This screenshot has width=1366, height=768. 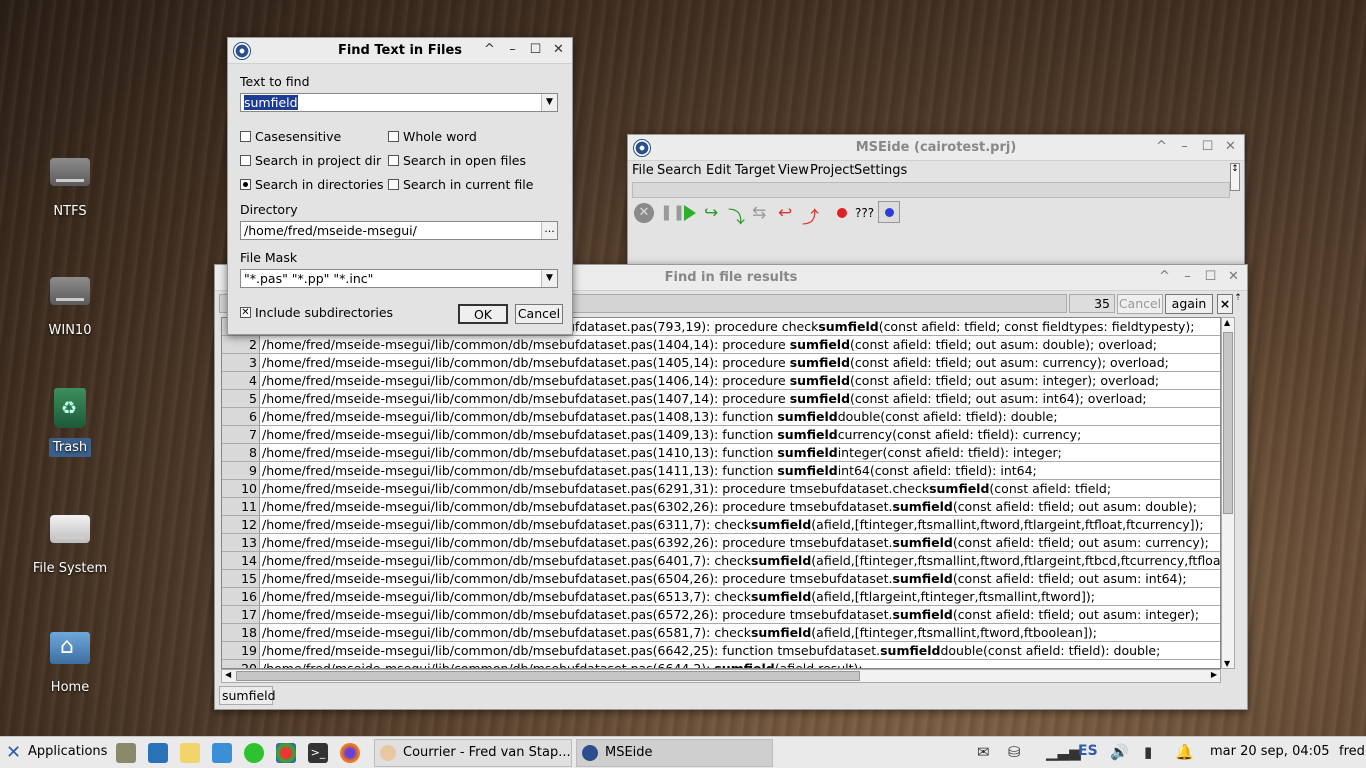 I want to click on terminal-icon: >_, so click(x=318, y=753).